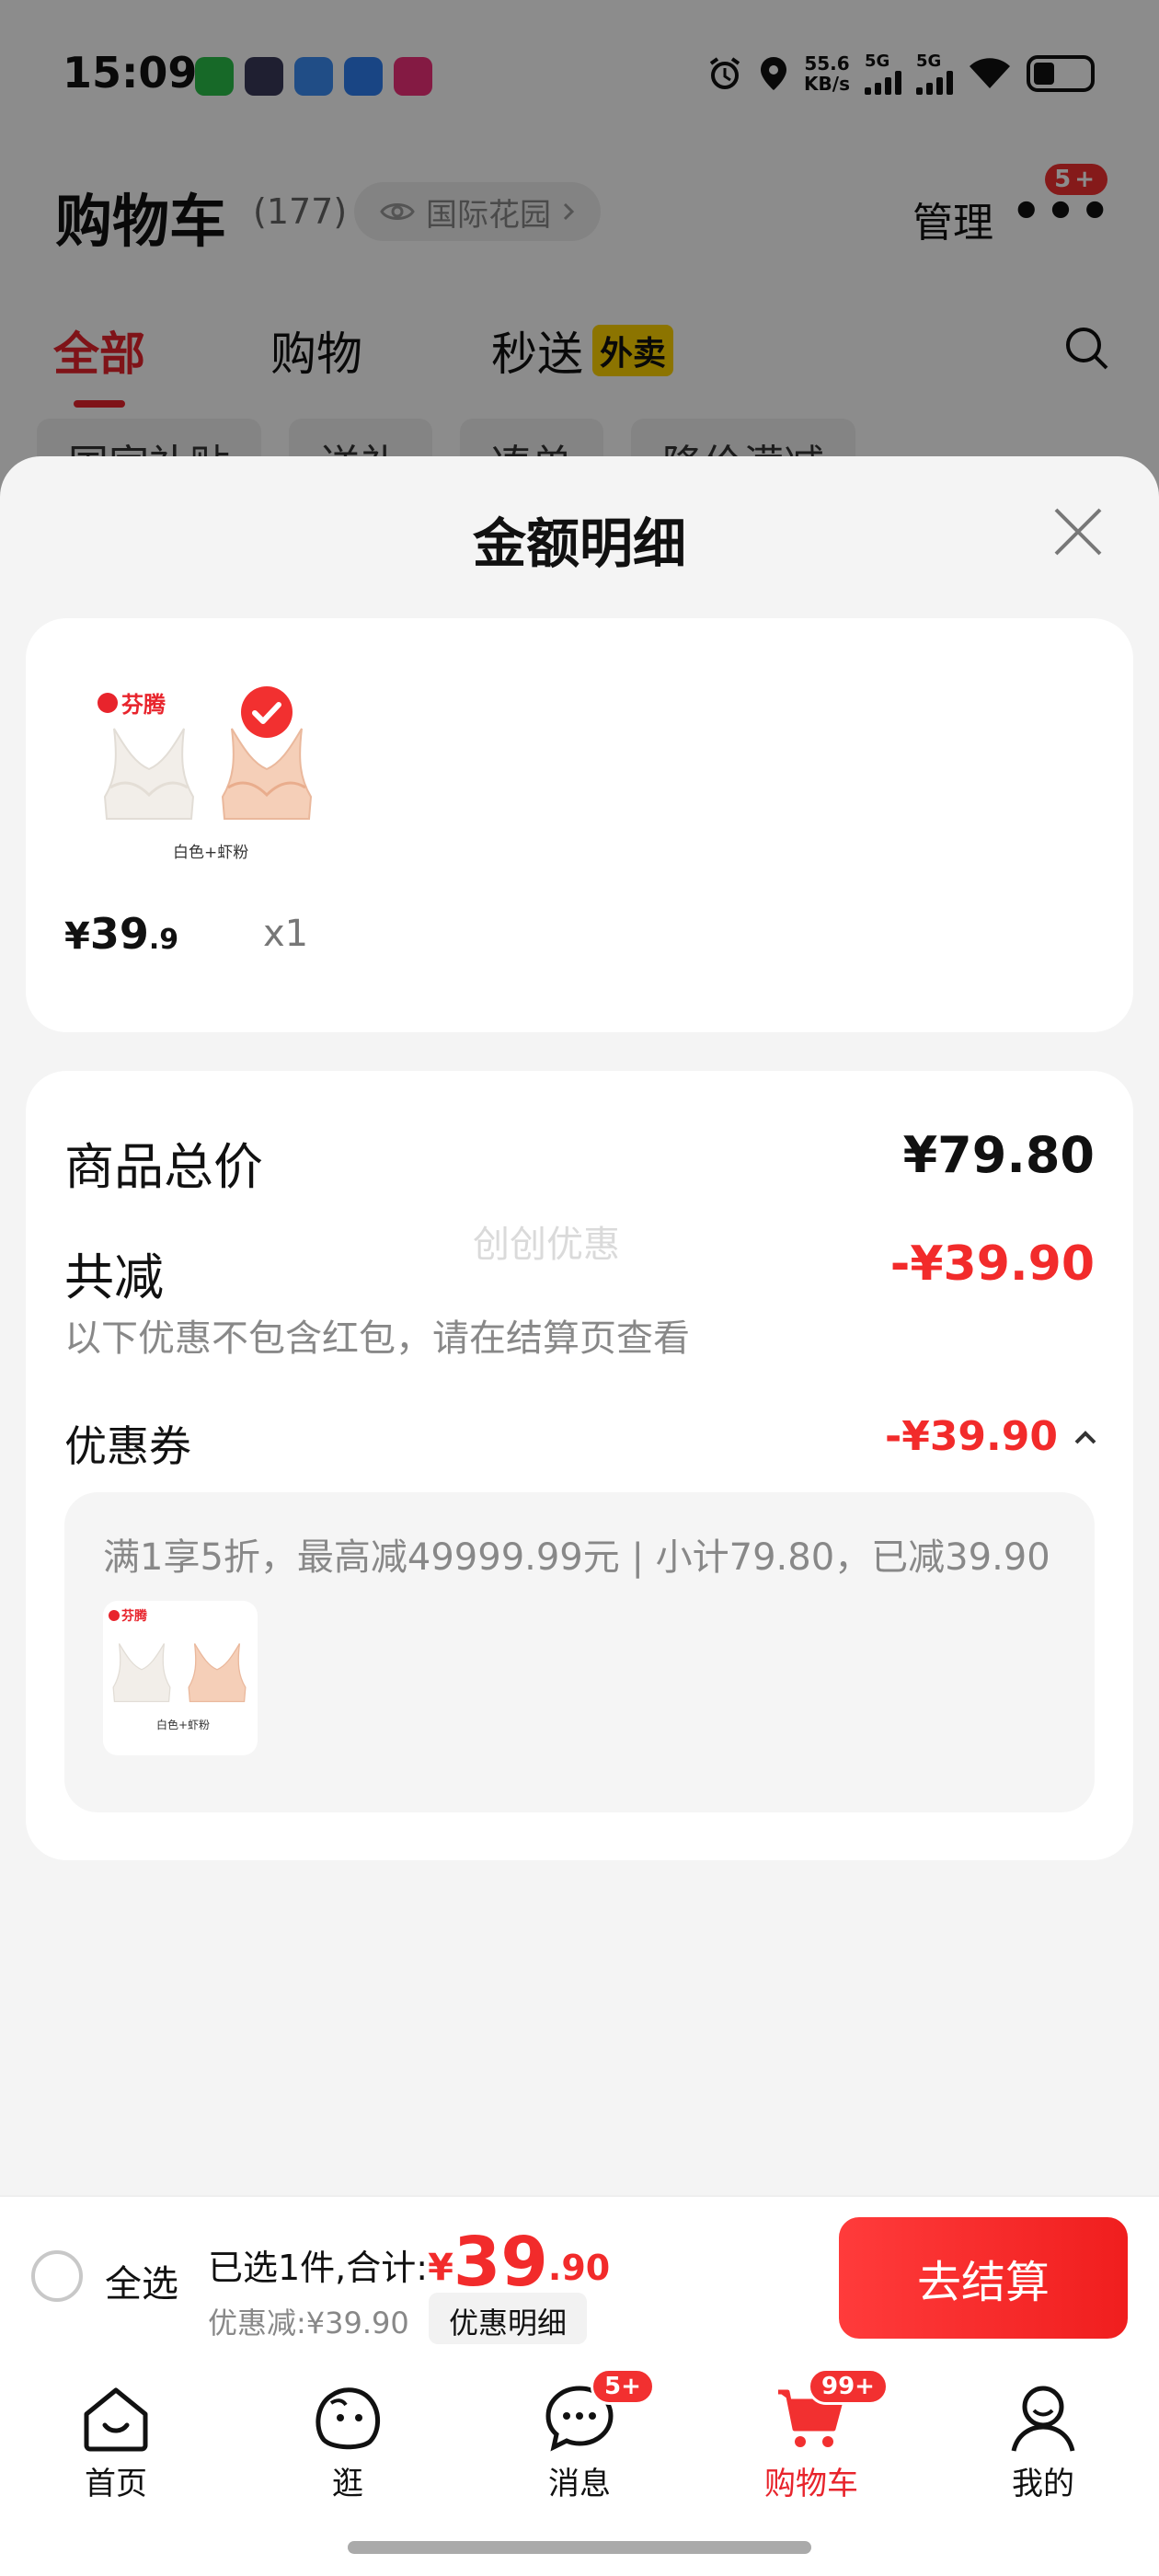  What do you see at coordinates (579, 543) in the screenshot?
I see `sheet-title: 金额明细` at bounding box center [579, 543].